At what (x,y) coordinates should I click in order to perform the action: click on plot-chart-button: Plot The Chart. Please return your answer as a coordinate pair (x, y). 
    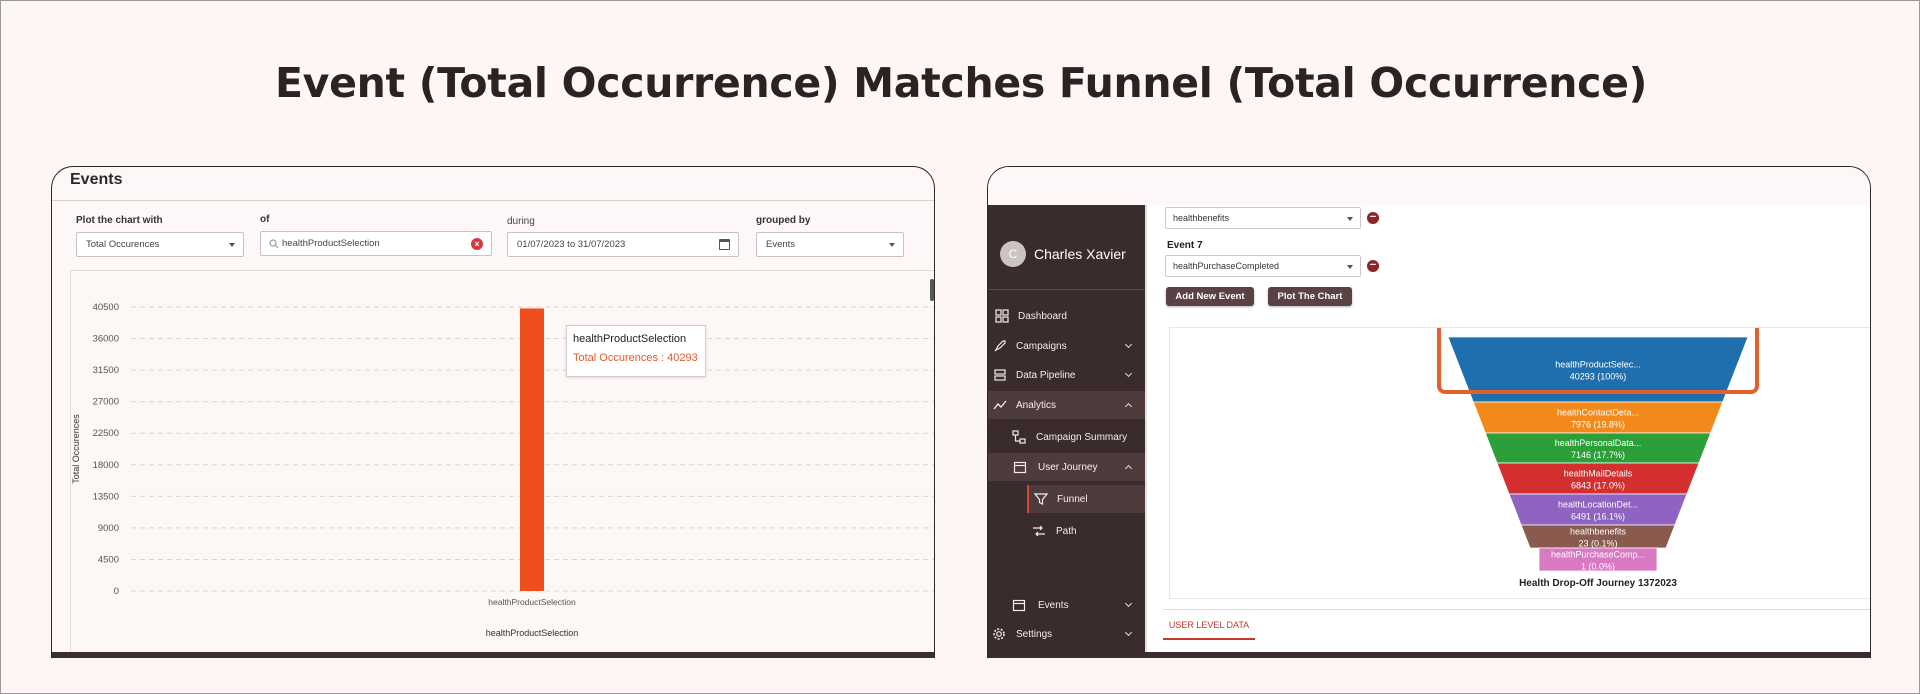
    Looking at the image, I should click on (1310, 296).